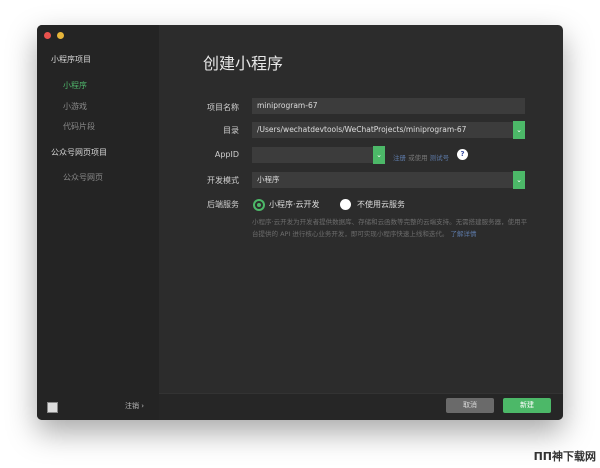 The height and width of the screenshot is (468, 600). I want to click on dev-mode-chevron-icon: ⌄, so click(519, 180).